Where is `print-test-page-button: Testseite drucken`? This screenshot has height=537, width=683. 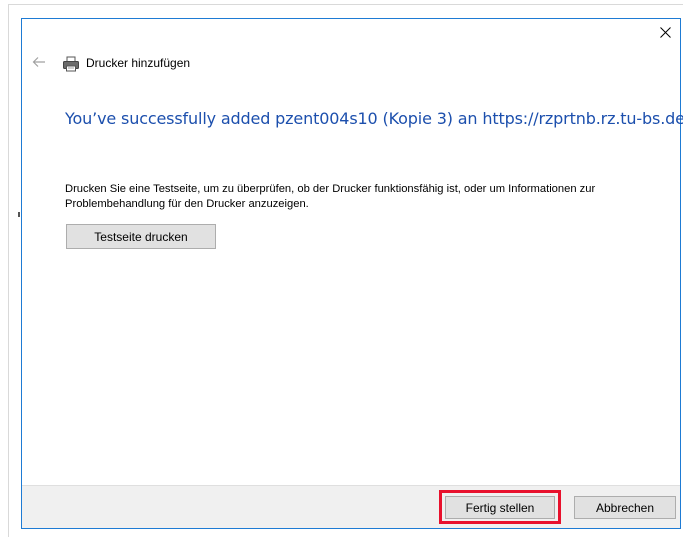
print-test-page-button: Testseite drucken is located at coordinates (141, 236).